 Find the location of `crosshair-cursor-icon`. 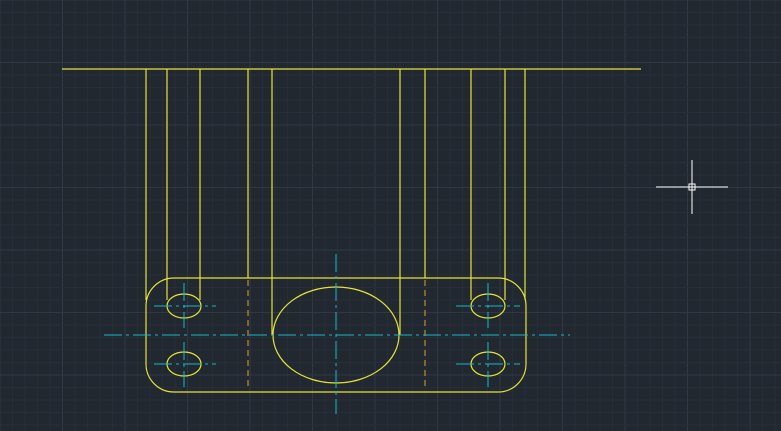

crosshair-cursor-icon is located at coordinates (692, 187).